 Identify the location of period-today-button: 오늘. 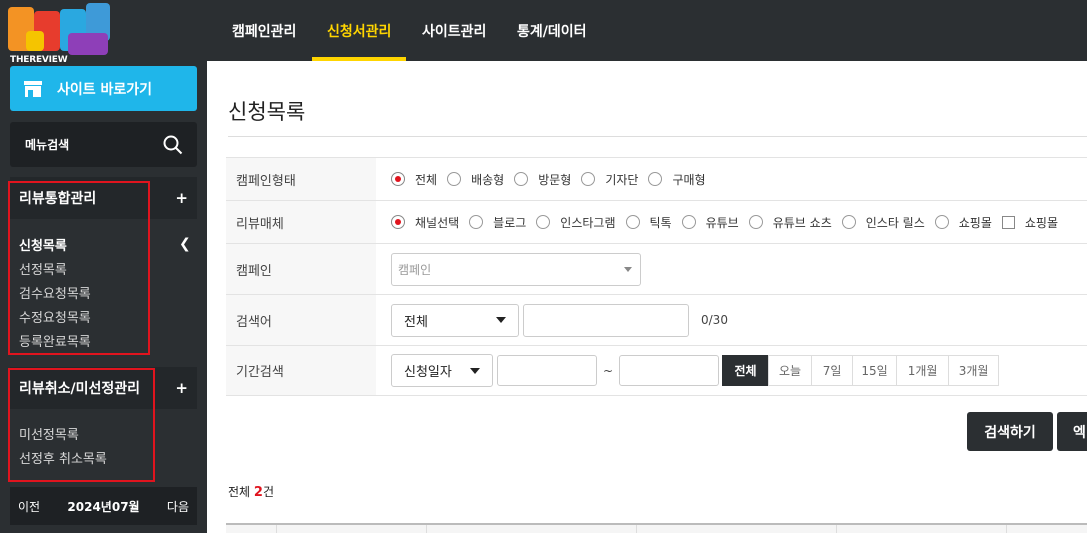
(790, 370).